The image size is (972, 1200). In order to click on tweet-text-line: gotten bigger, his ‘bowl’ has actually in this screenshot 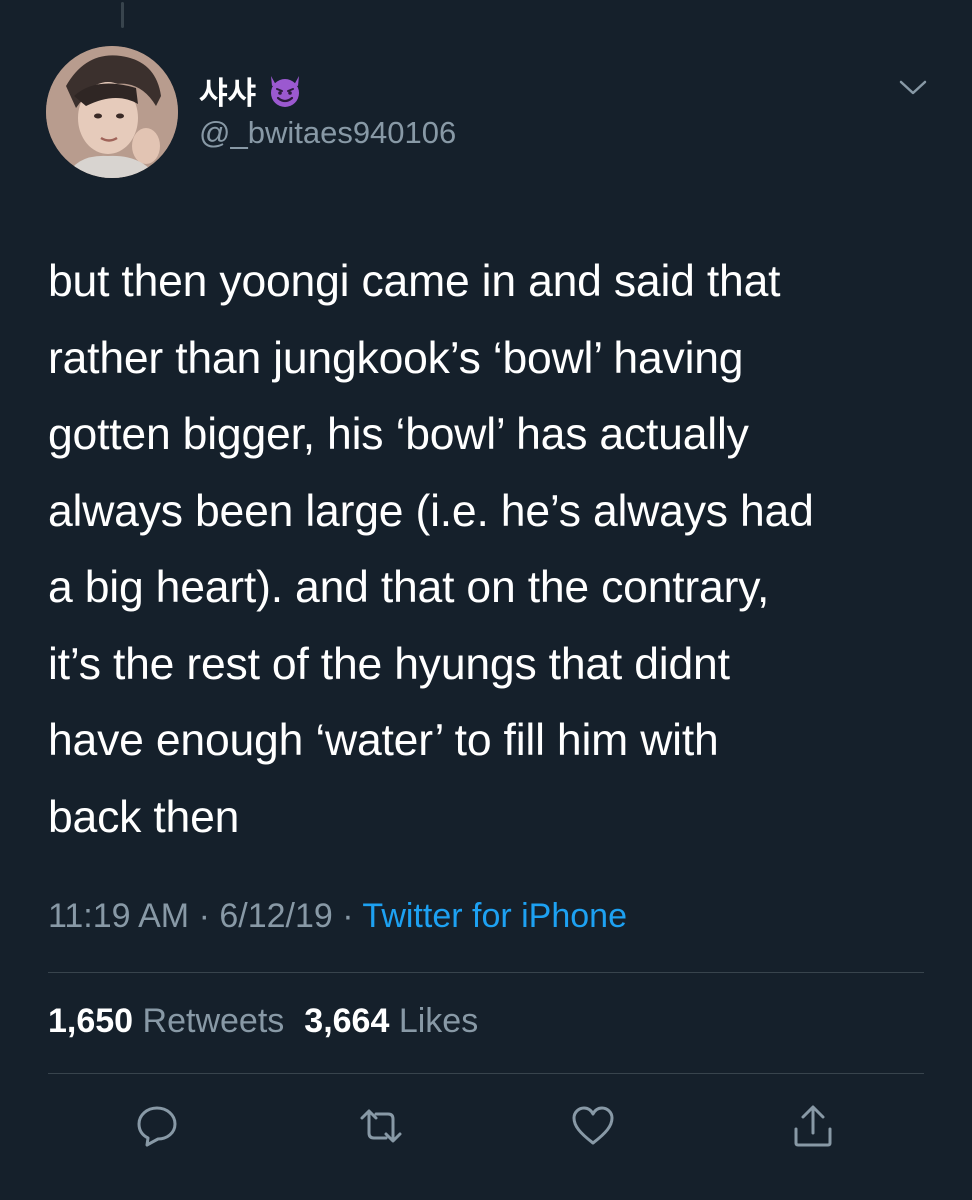, I will do `click(398, 434)`.